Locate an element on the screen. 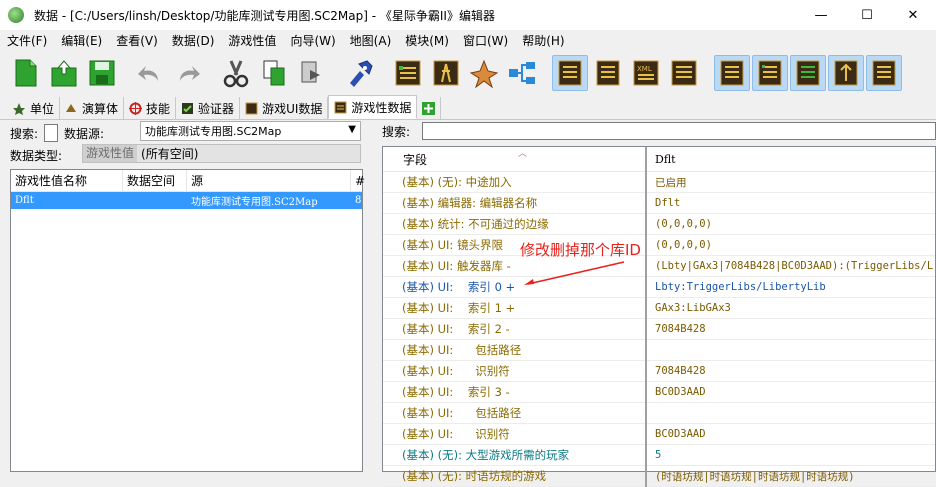 The image size is (936, 487). table-row: (基本) UI: 识别符 7084B428 is located at coordinates (659, 371).